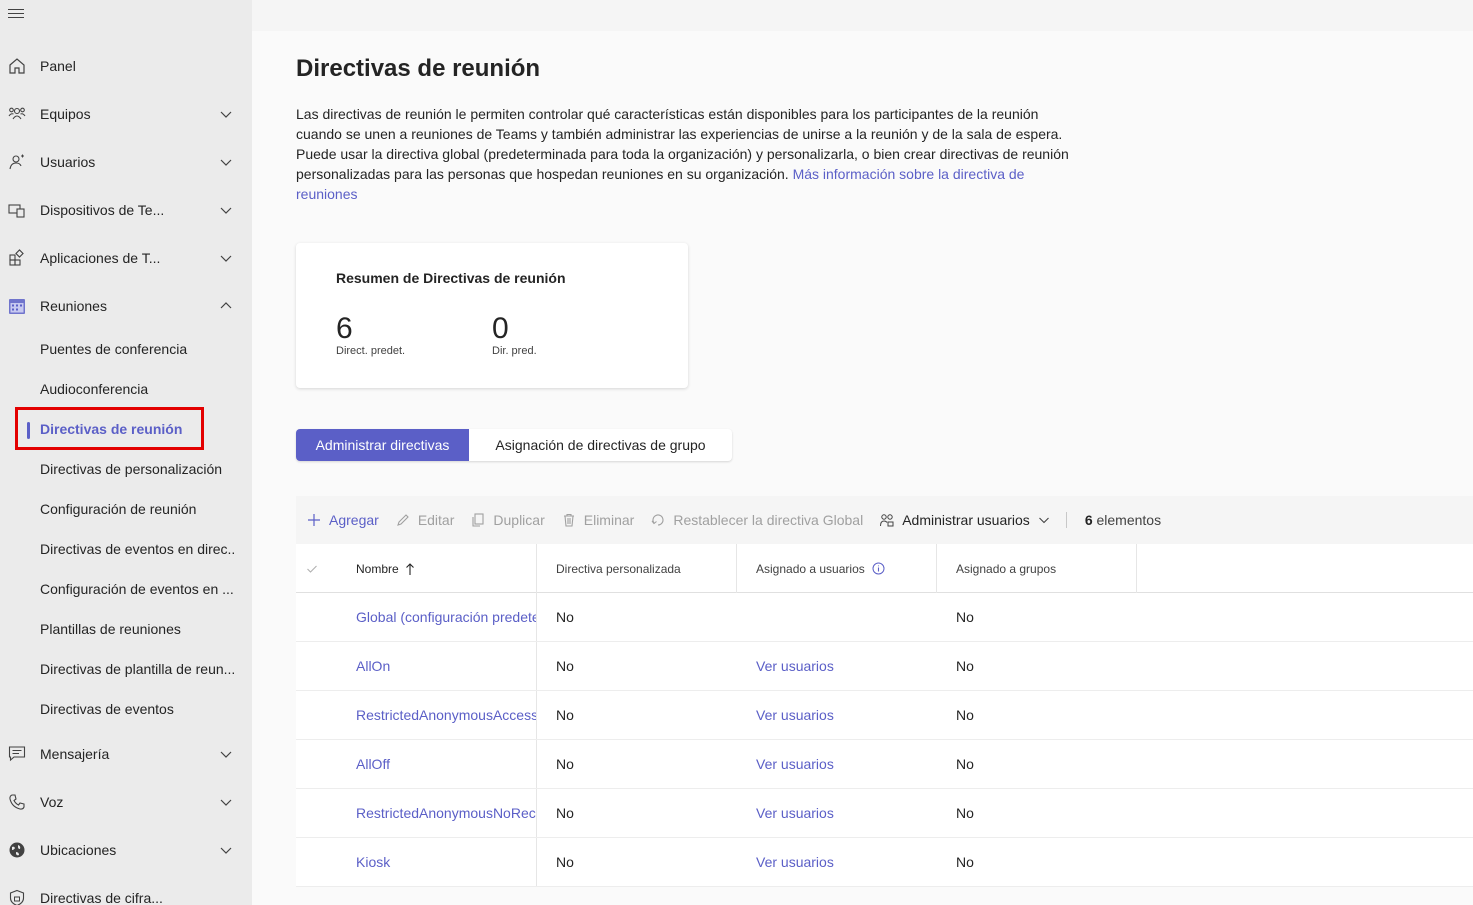 The width and height of the screenshot is (1473, 905). Describe the element at coordinates (68, 162) in the screenshot. I see `sidebar-item-label: Usuarios` at that location.